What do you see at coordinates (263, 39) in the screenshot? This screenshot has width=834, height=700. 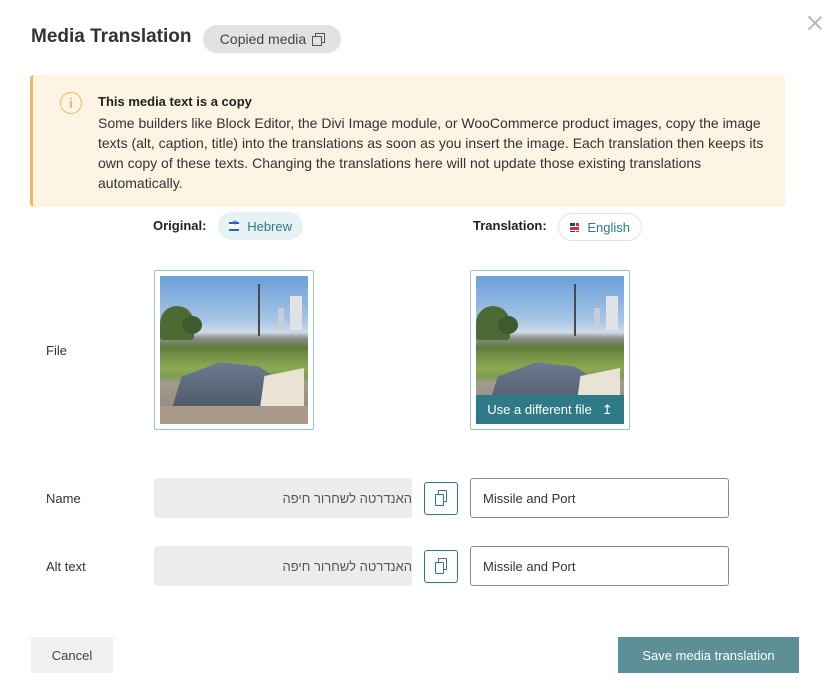 I see `copied-media-label: Copied media` at bounding box center [263, 39].